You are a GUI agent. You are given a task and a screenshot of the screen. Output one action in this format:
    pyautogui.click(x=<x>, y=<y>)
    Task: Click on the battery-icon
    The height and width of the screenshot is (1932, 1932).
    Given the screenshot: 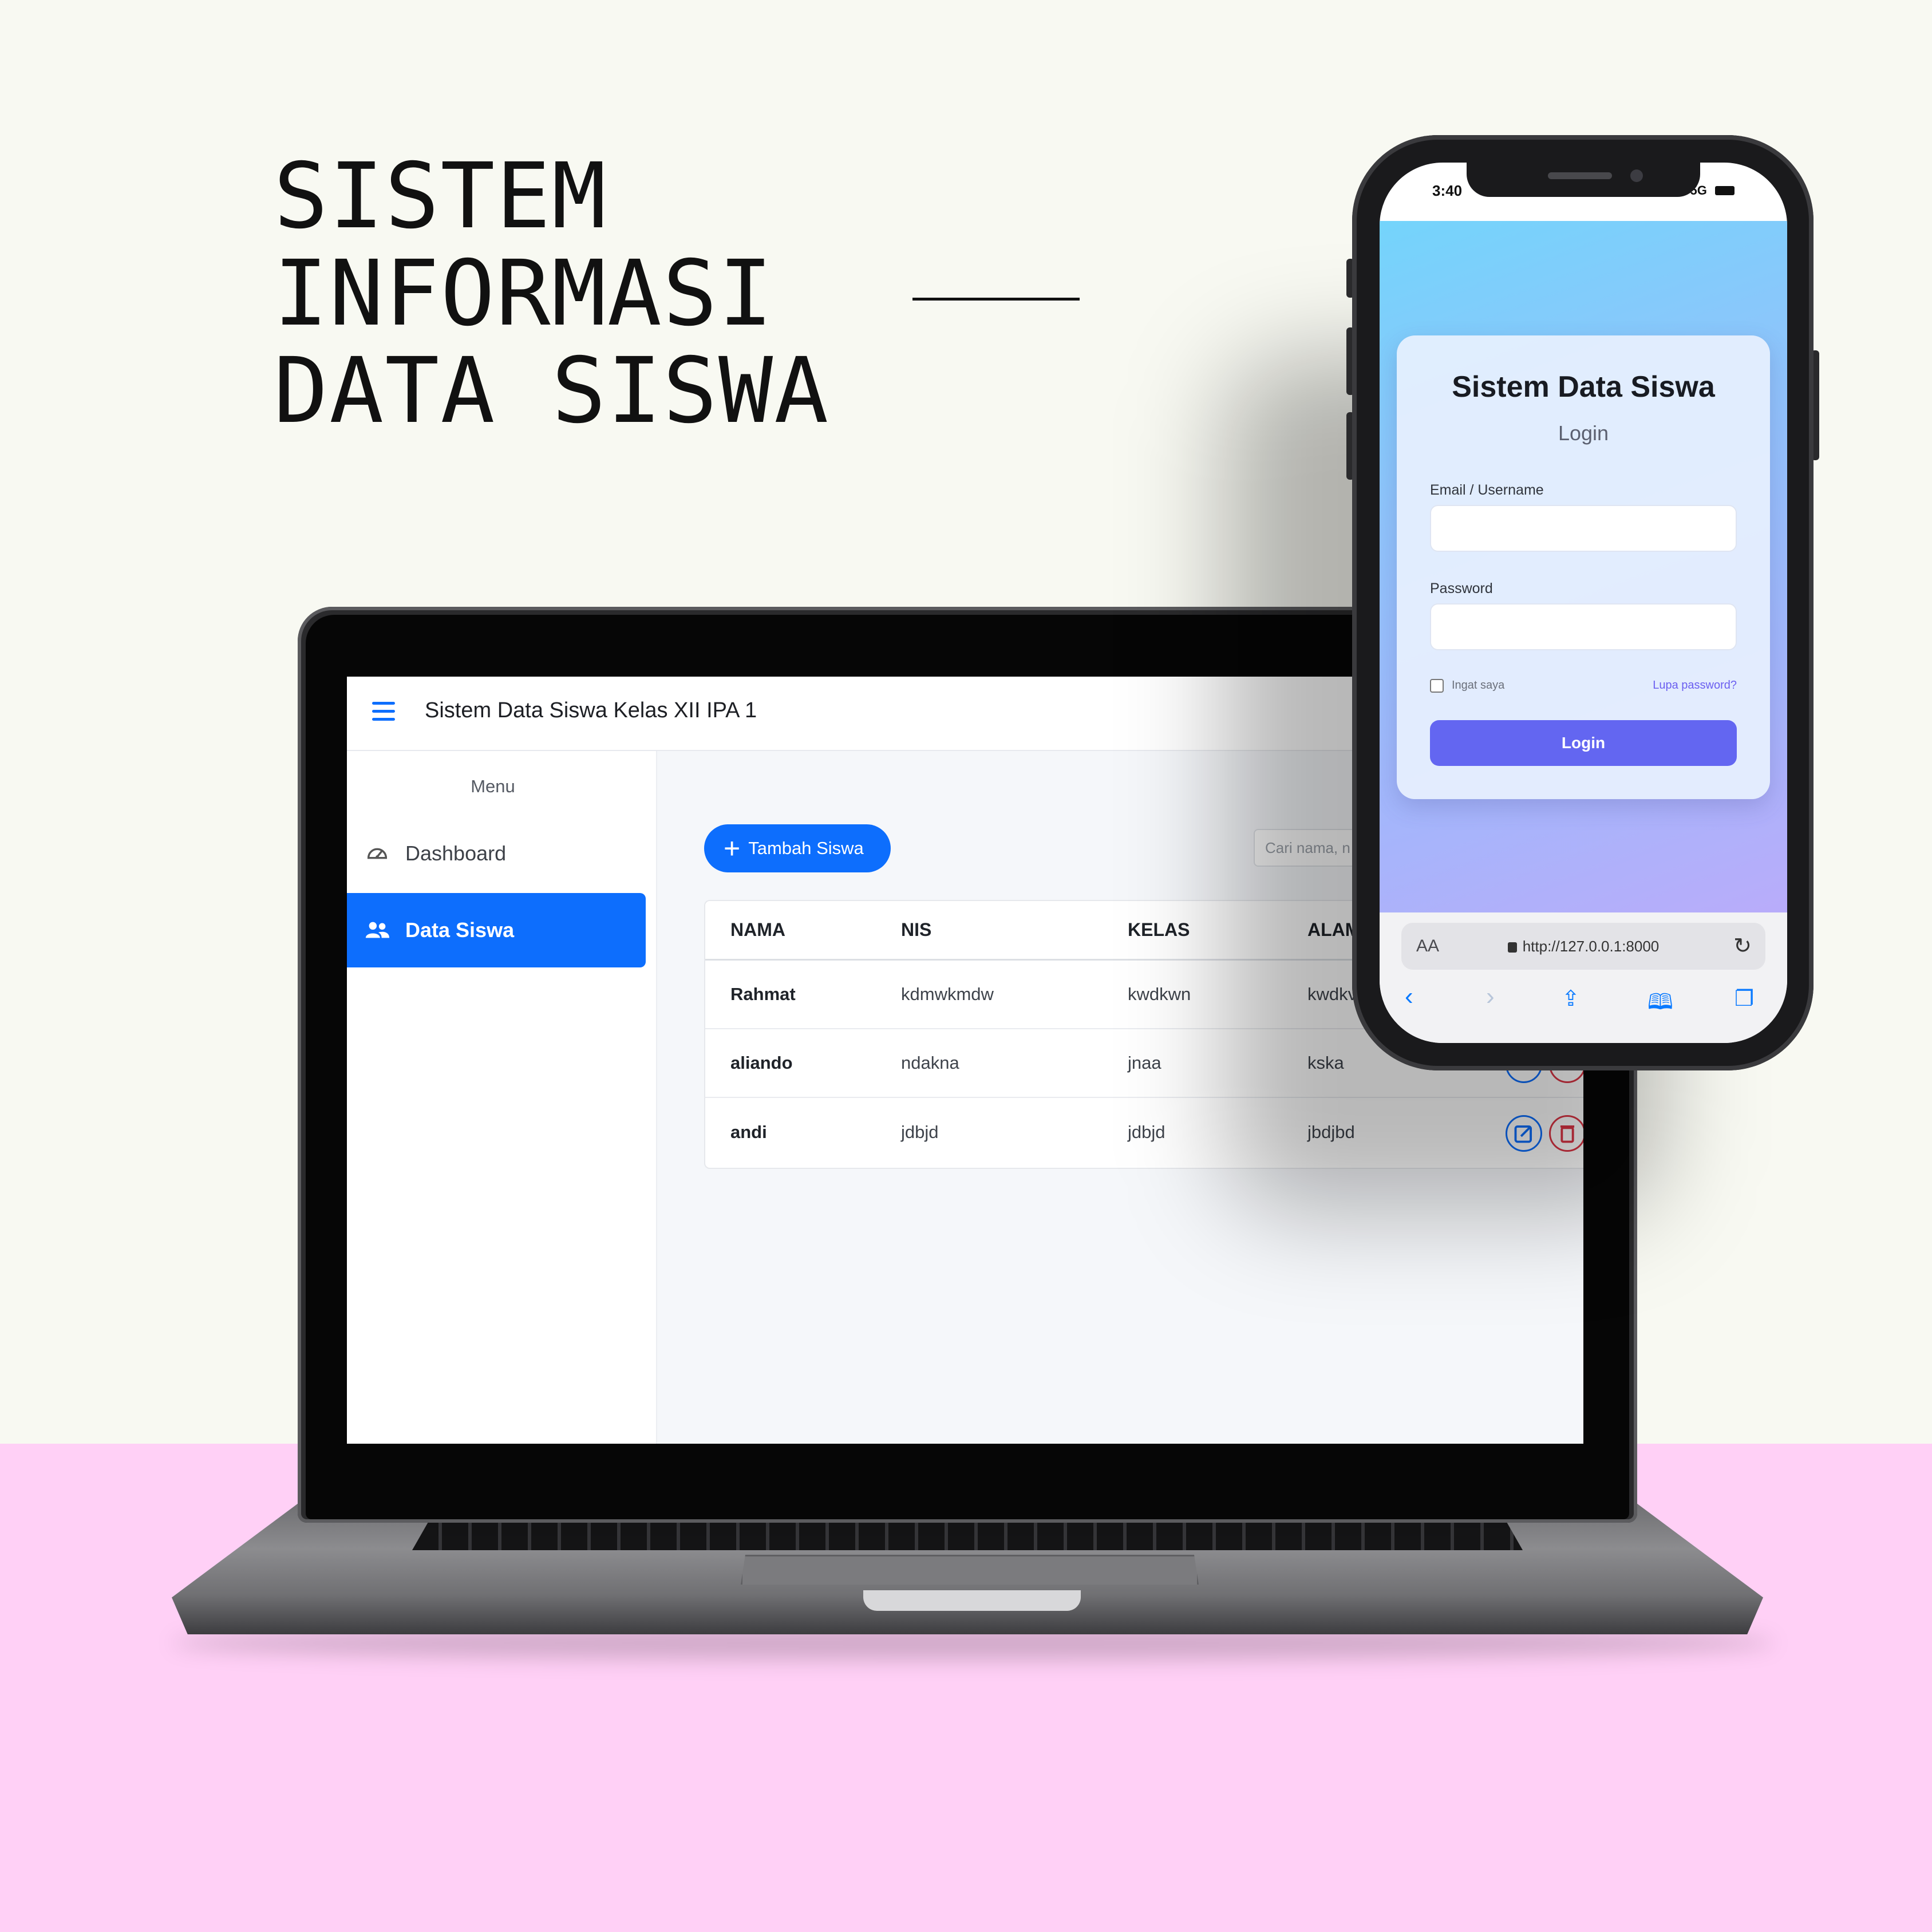 What is the action you would take?
    pyautogui.click(x=1725, y=190)
    